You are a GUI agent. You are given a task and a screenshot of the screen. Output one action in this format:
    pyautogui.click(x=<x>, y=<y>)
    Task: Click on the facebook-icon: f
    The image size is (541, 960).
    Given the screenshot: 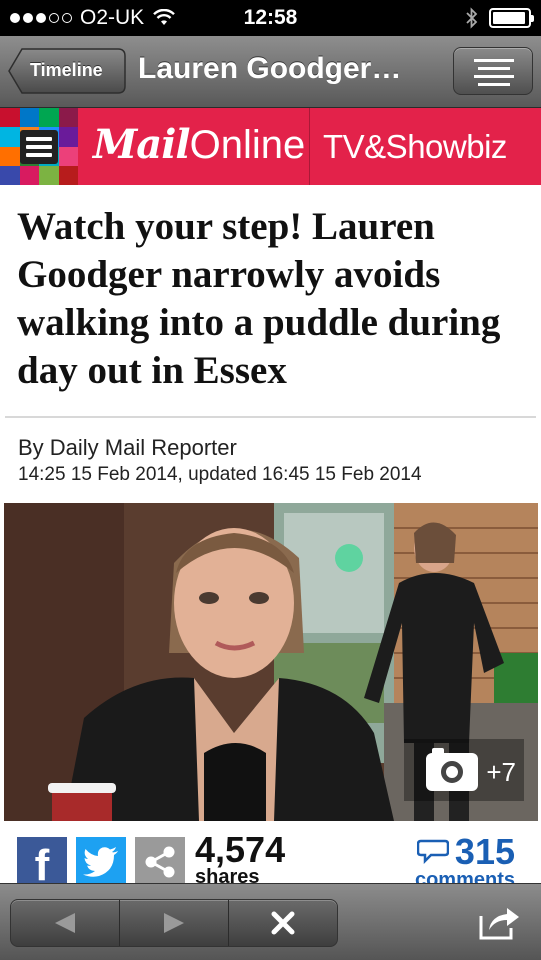 What is the action you would take?
    pyautogui.click(x=42, y=862)
    